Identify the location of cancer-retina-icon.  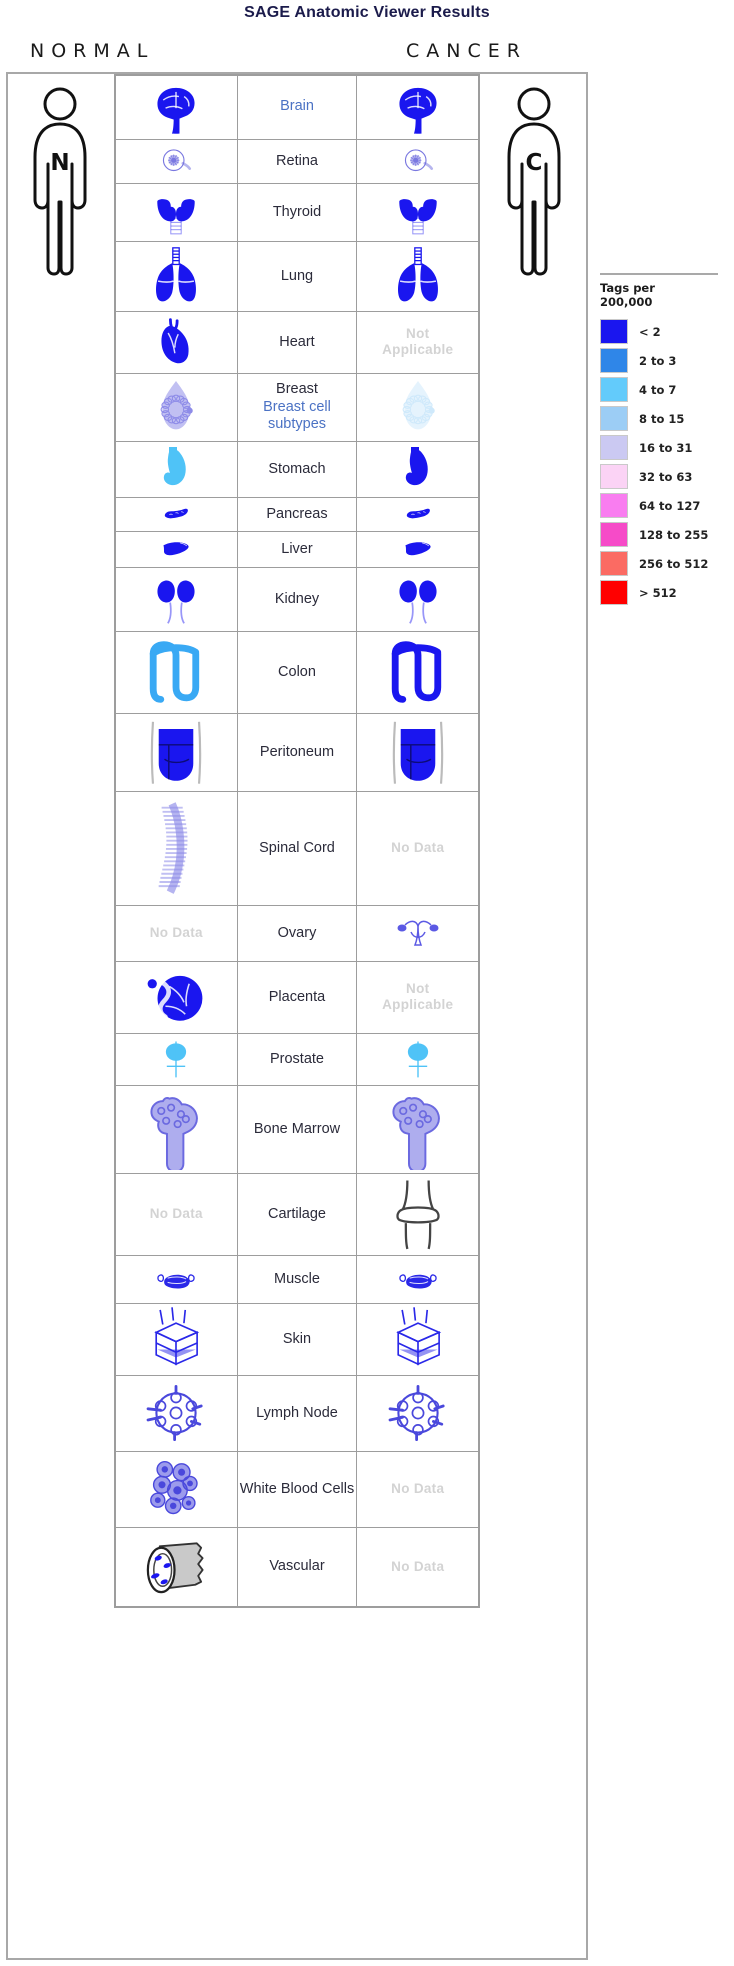
(418, 161).